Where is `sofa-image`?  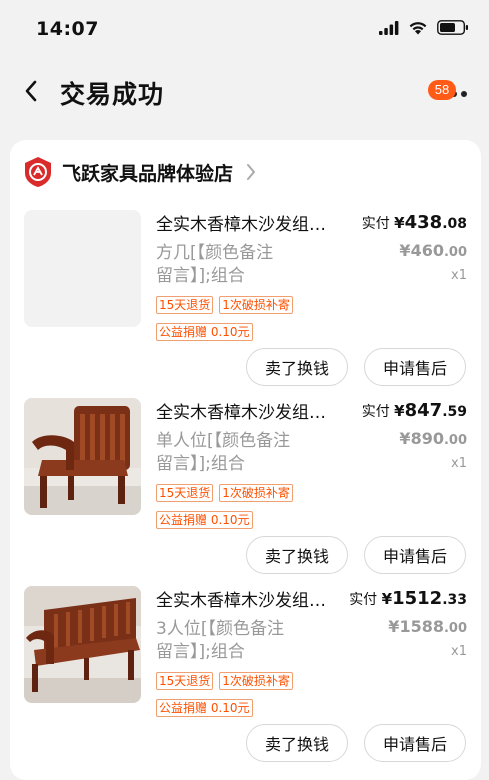 sofa-image is located at coordinates (82, 644).